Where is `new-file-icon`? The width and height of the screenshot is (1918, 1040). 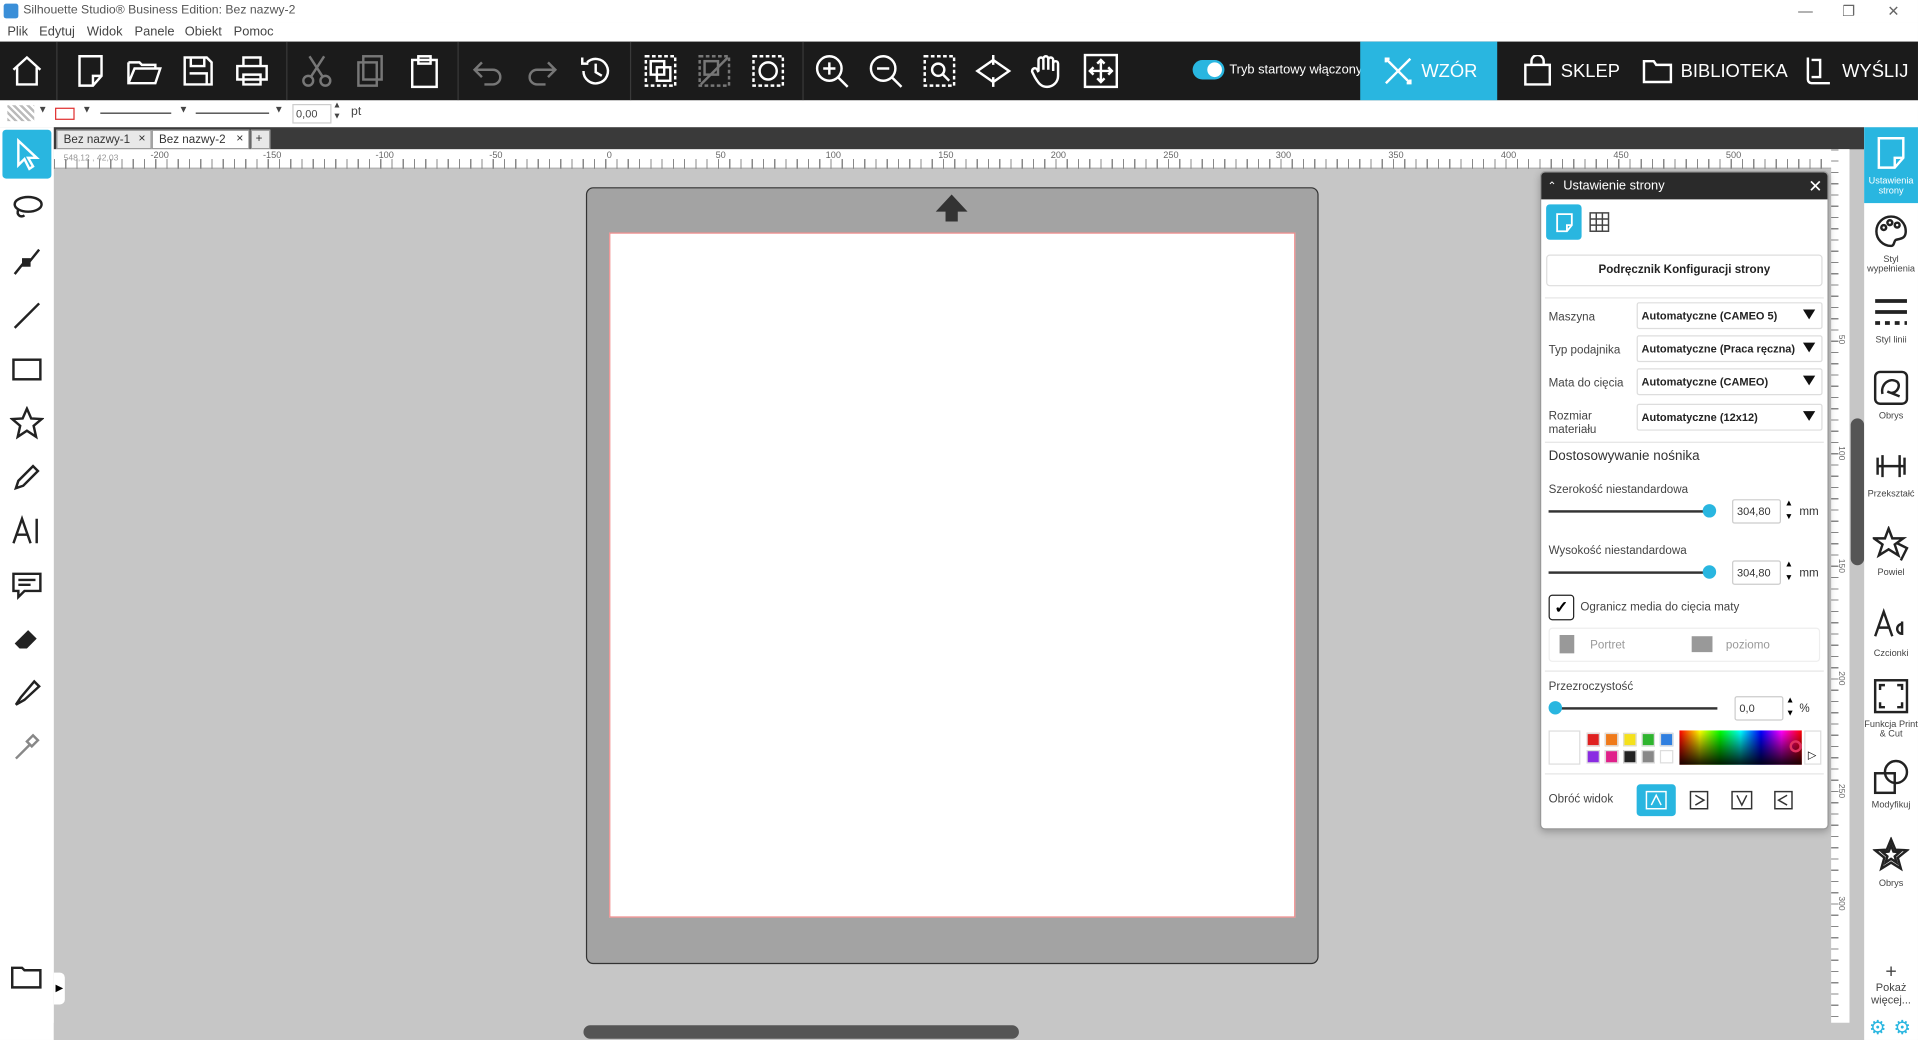 new-file-icon is located at coordinates (90, 71).